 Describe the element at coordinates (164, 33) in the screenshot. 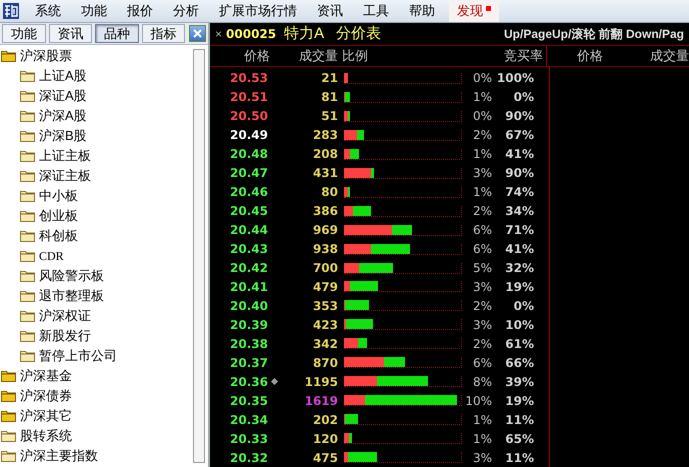

I see `sidebar-tab: 指标` at that location.